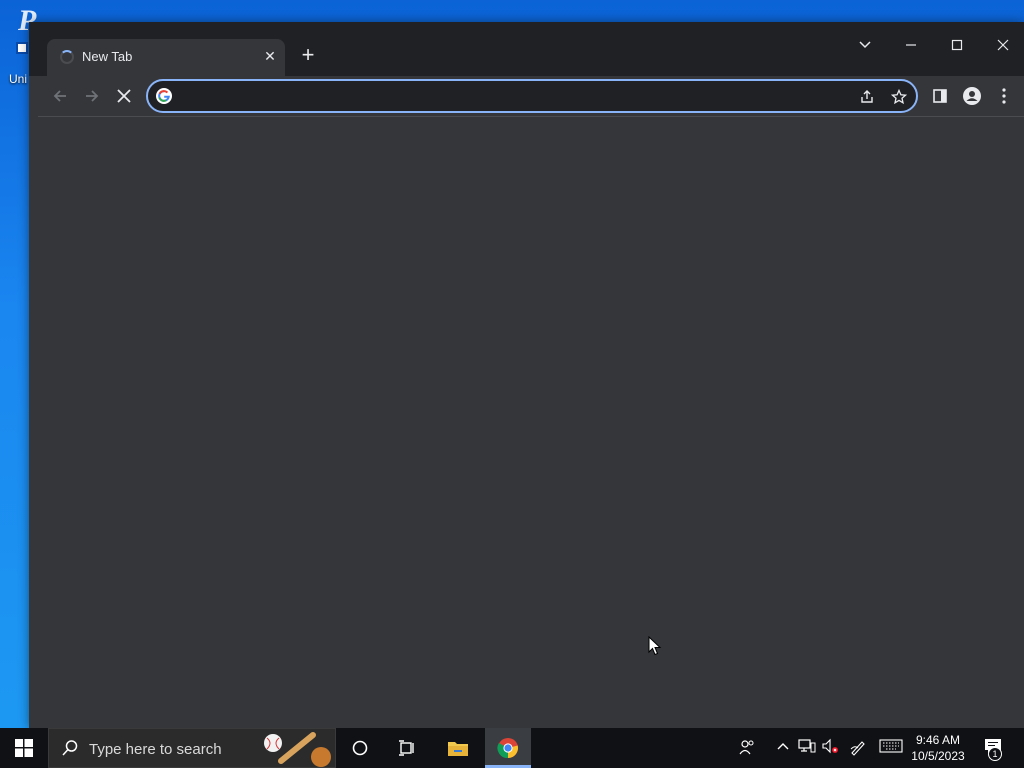 This screenshot has width=1024, height=768. I want to click on bookmark-button, so click(899, 97).